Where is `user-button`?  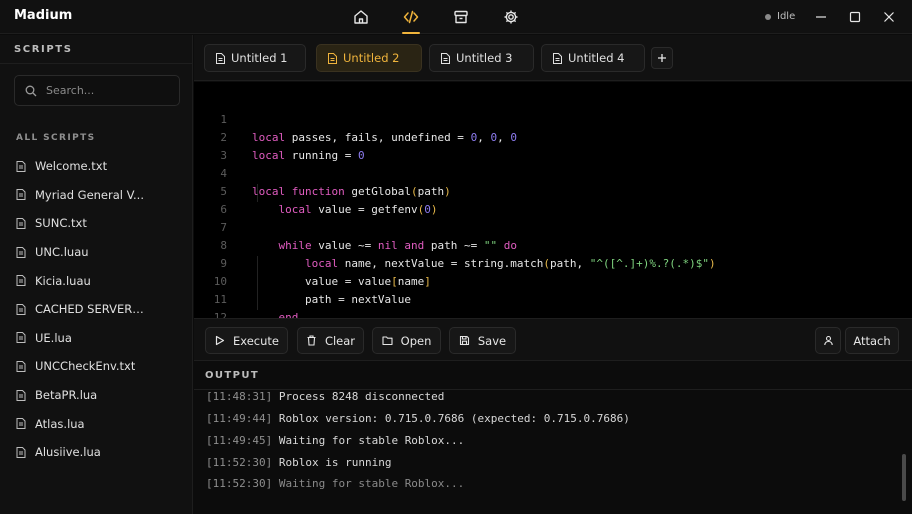 user-button is located at coordinates (828, 340).